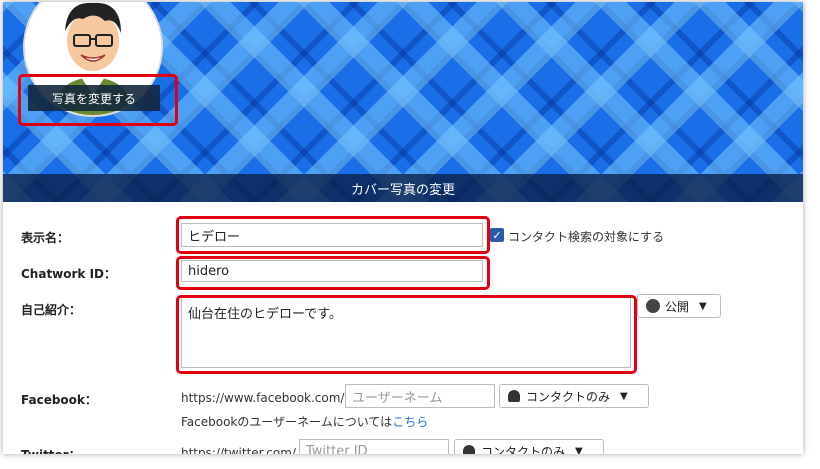 This screenshot has width=820, height=469. Describe the element at coordinates (568, 396) in the screenshot. I see `facebook-visibility-value: コンタクトのみ` at that location.